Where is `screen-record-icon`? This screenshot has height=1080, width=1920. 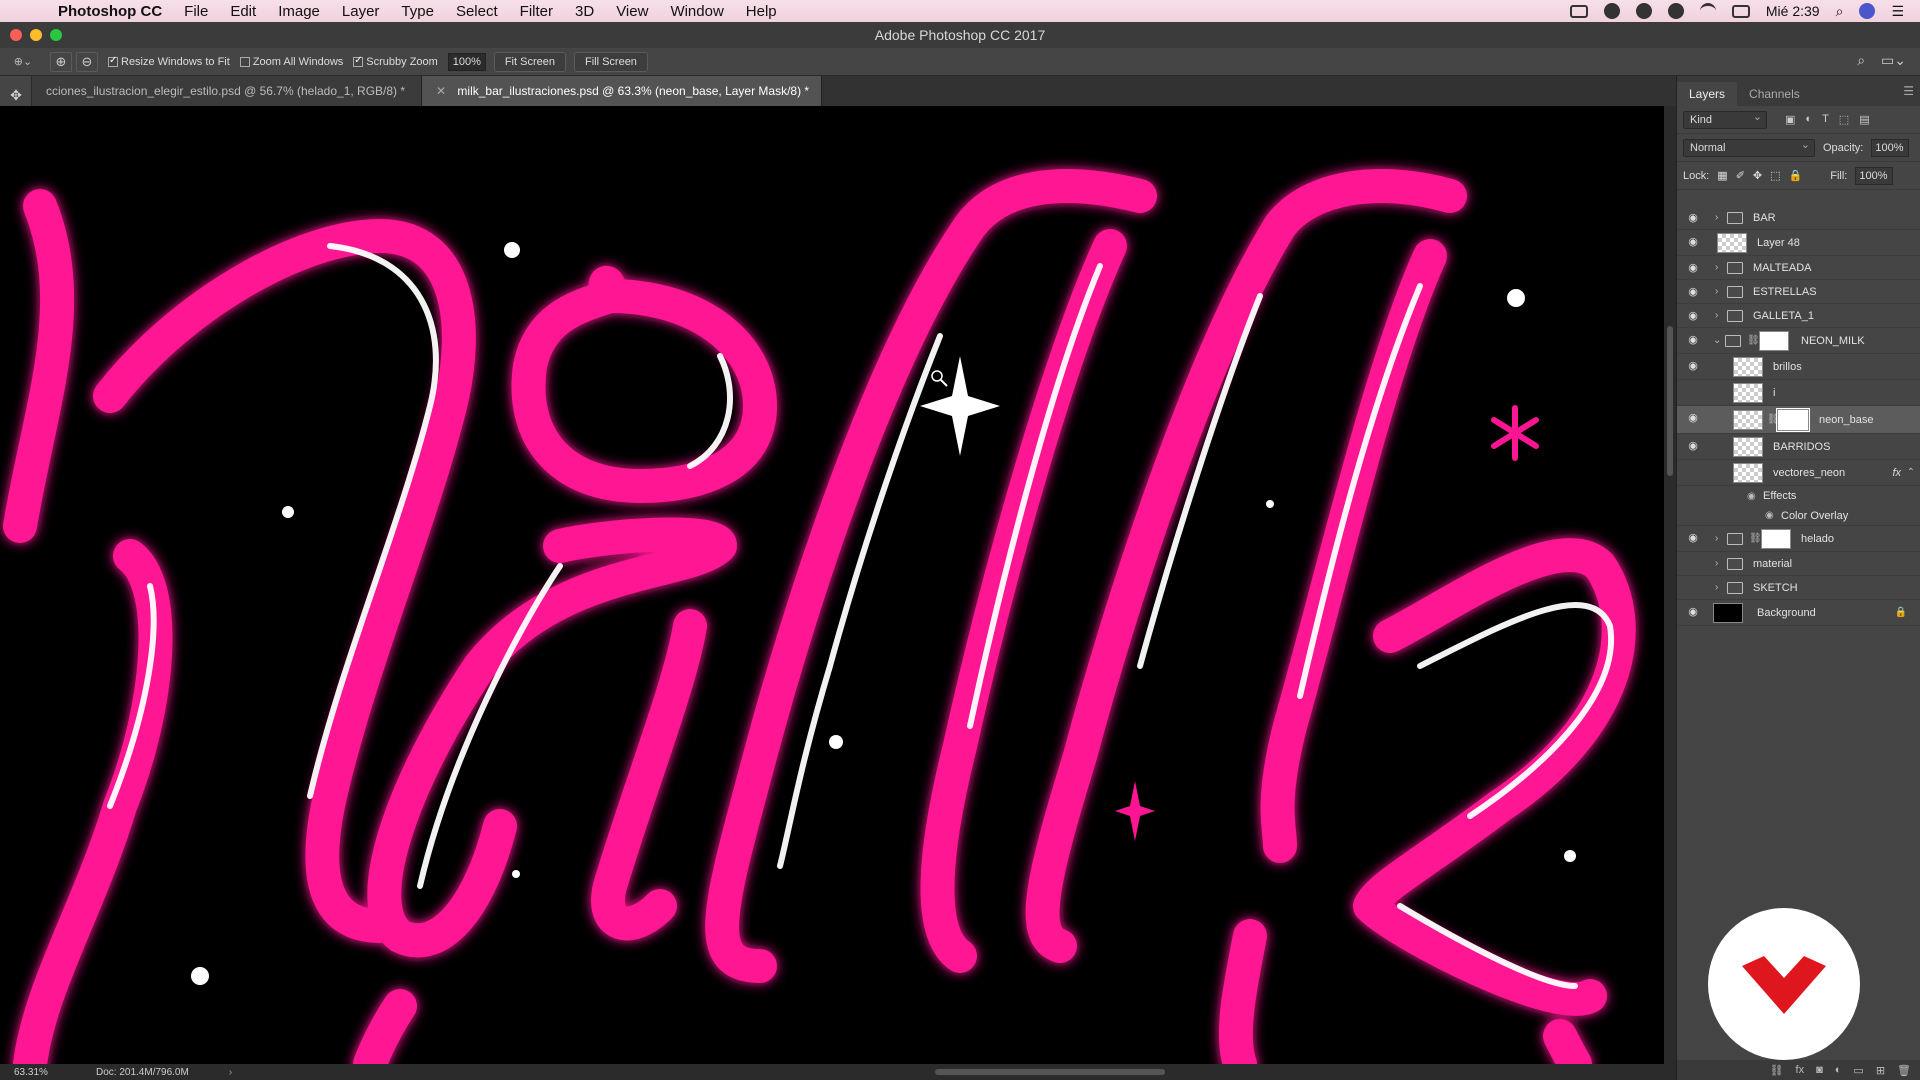
screen-record-icon is located at coordinates (1578, 11).